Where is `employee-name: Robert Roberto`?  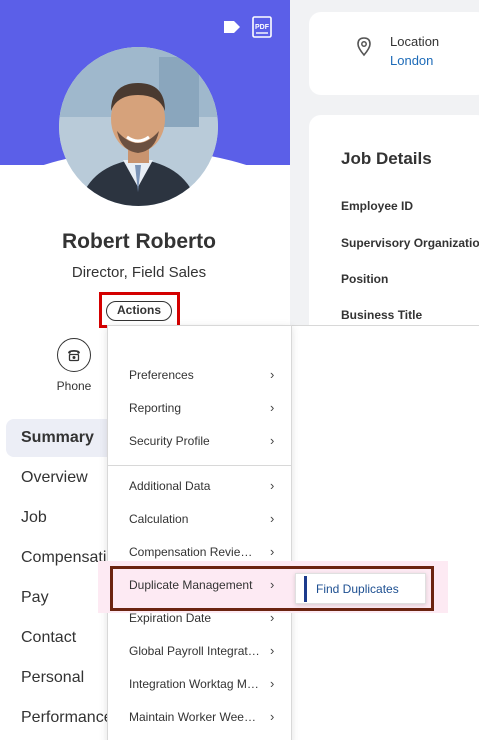 employee-name: Robert Roberto is located at coordinates (139, 241).